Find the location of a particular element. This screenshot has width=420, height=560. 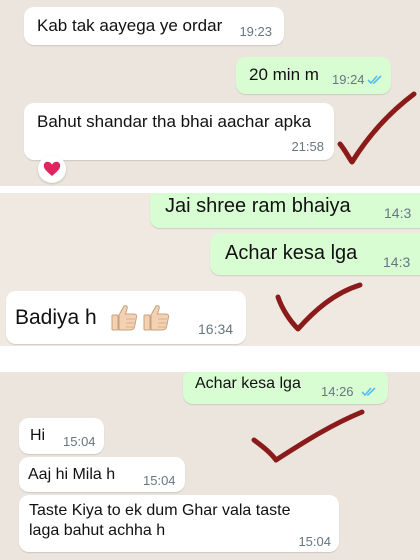

message-text-line-2: laga bahut achha h is located at coordinates (97, 530).